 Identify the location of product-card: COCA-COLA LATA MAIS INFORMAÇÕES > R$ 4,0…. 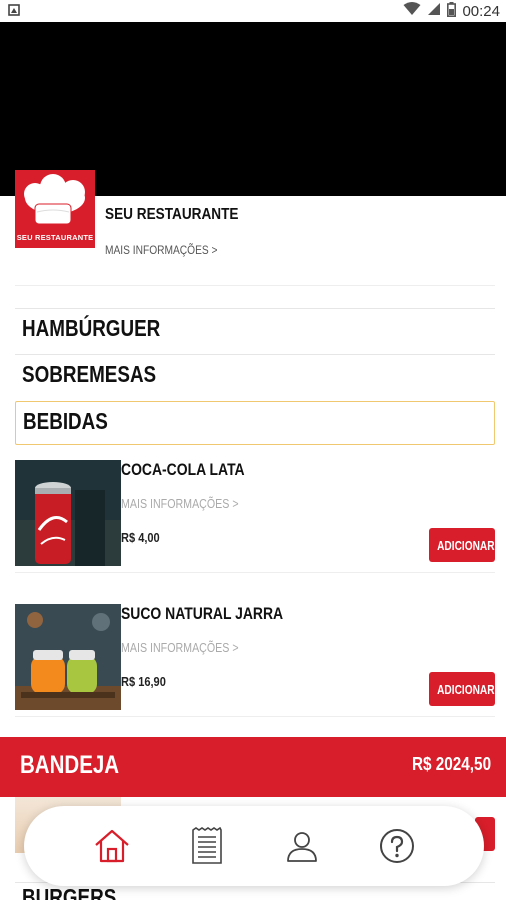
(255, 516).